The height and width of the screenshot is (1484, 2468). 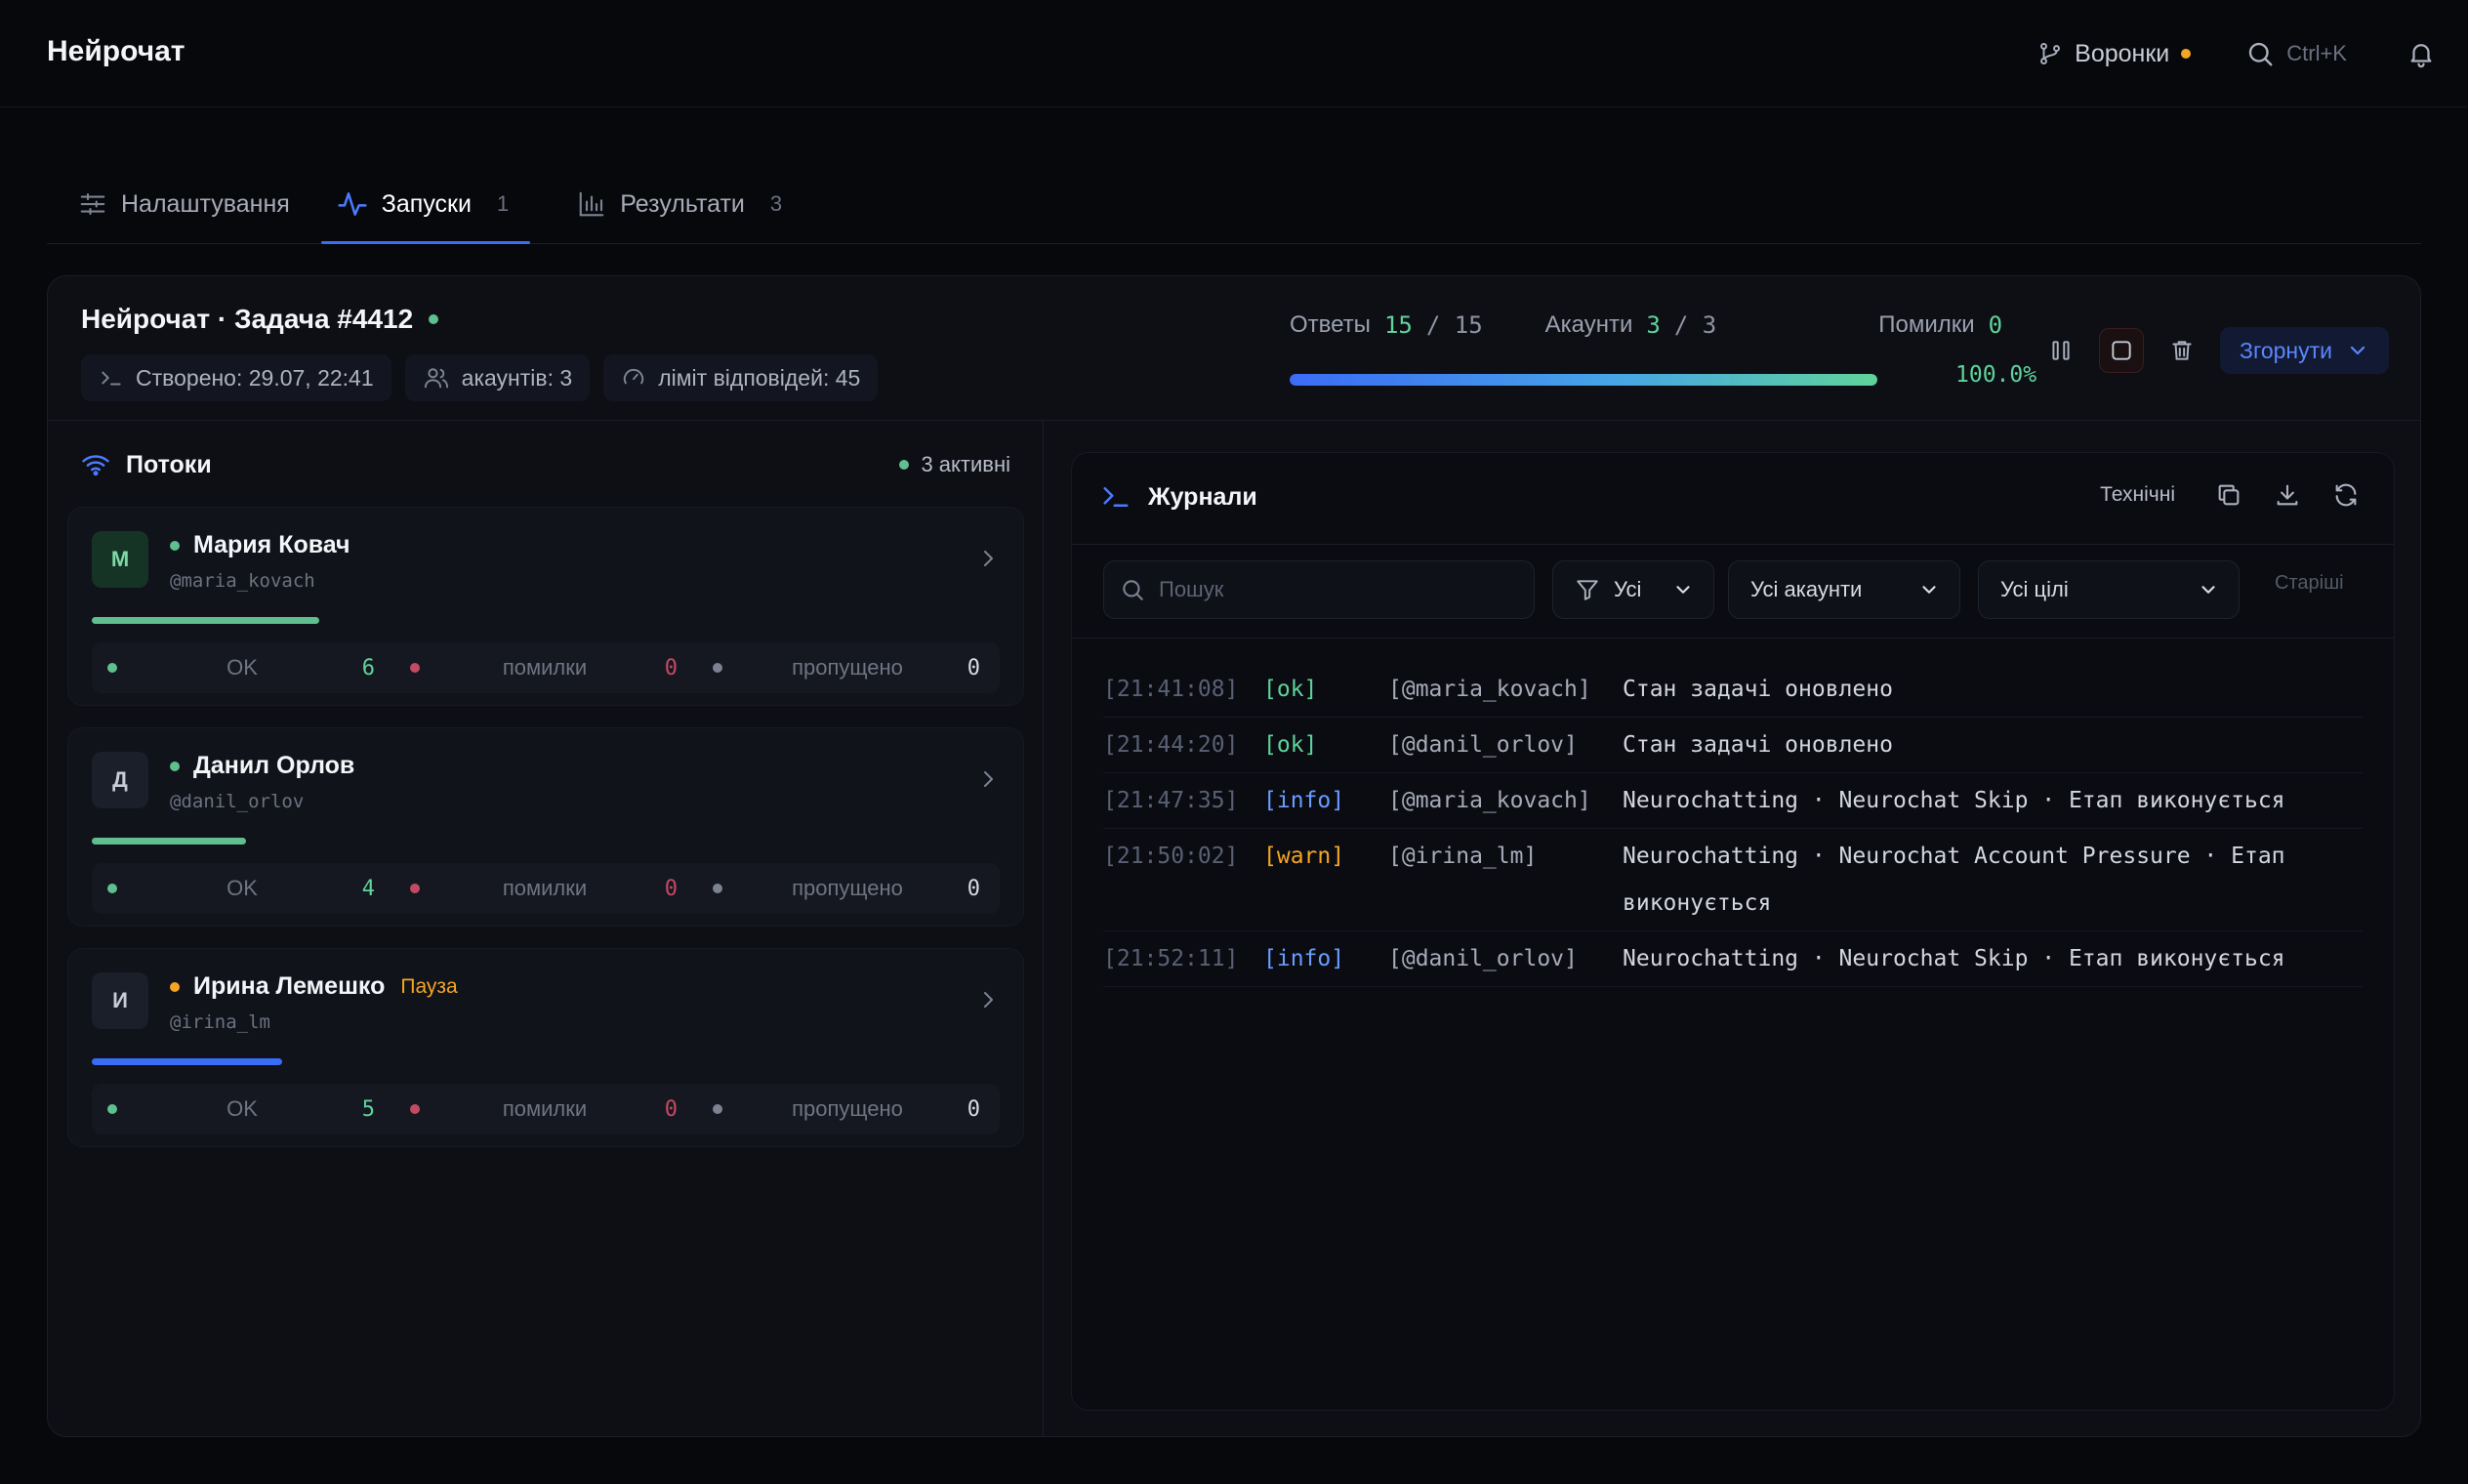 I want to click on log-account: [@irina_lm], so click(x=1463, y=857).